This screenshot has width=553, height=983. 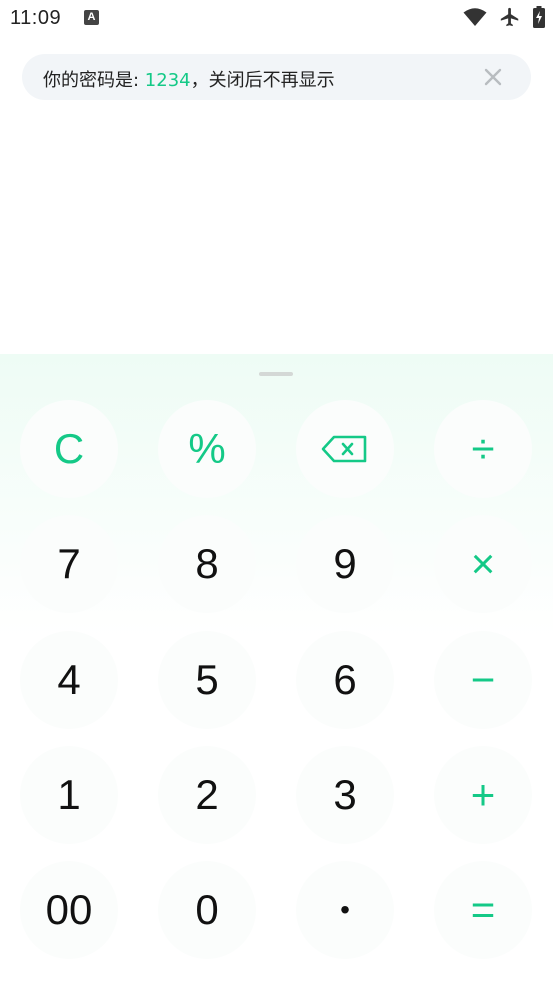 I want to click on digit-3-label: 3, so click(x=345, y=794).